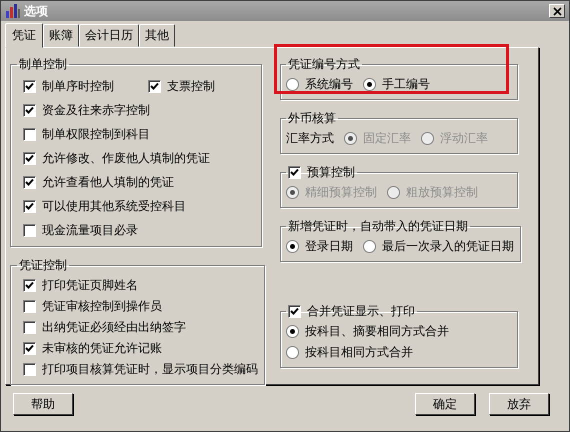 The width and height of the screenshot is (570, 432). What do you see at coordinates (361, 311) in the screenshot?
I see `group-title: 合并凭证显示、打印` at bounding box center [361, 311].